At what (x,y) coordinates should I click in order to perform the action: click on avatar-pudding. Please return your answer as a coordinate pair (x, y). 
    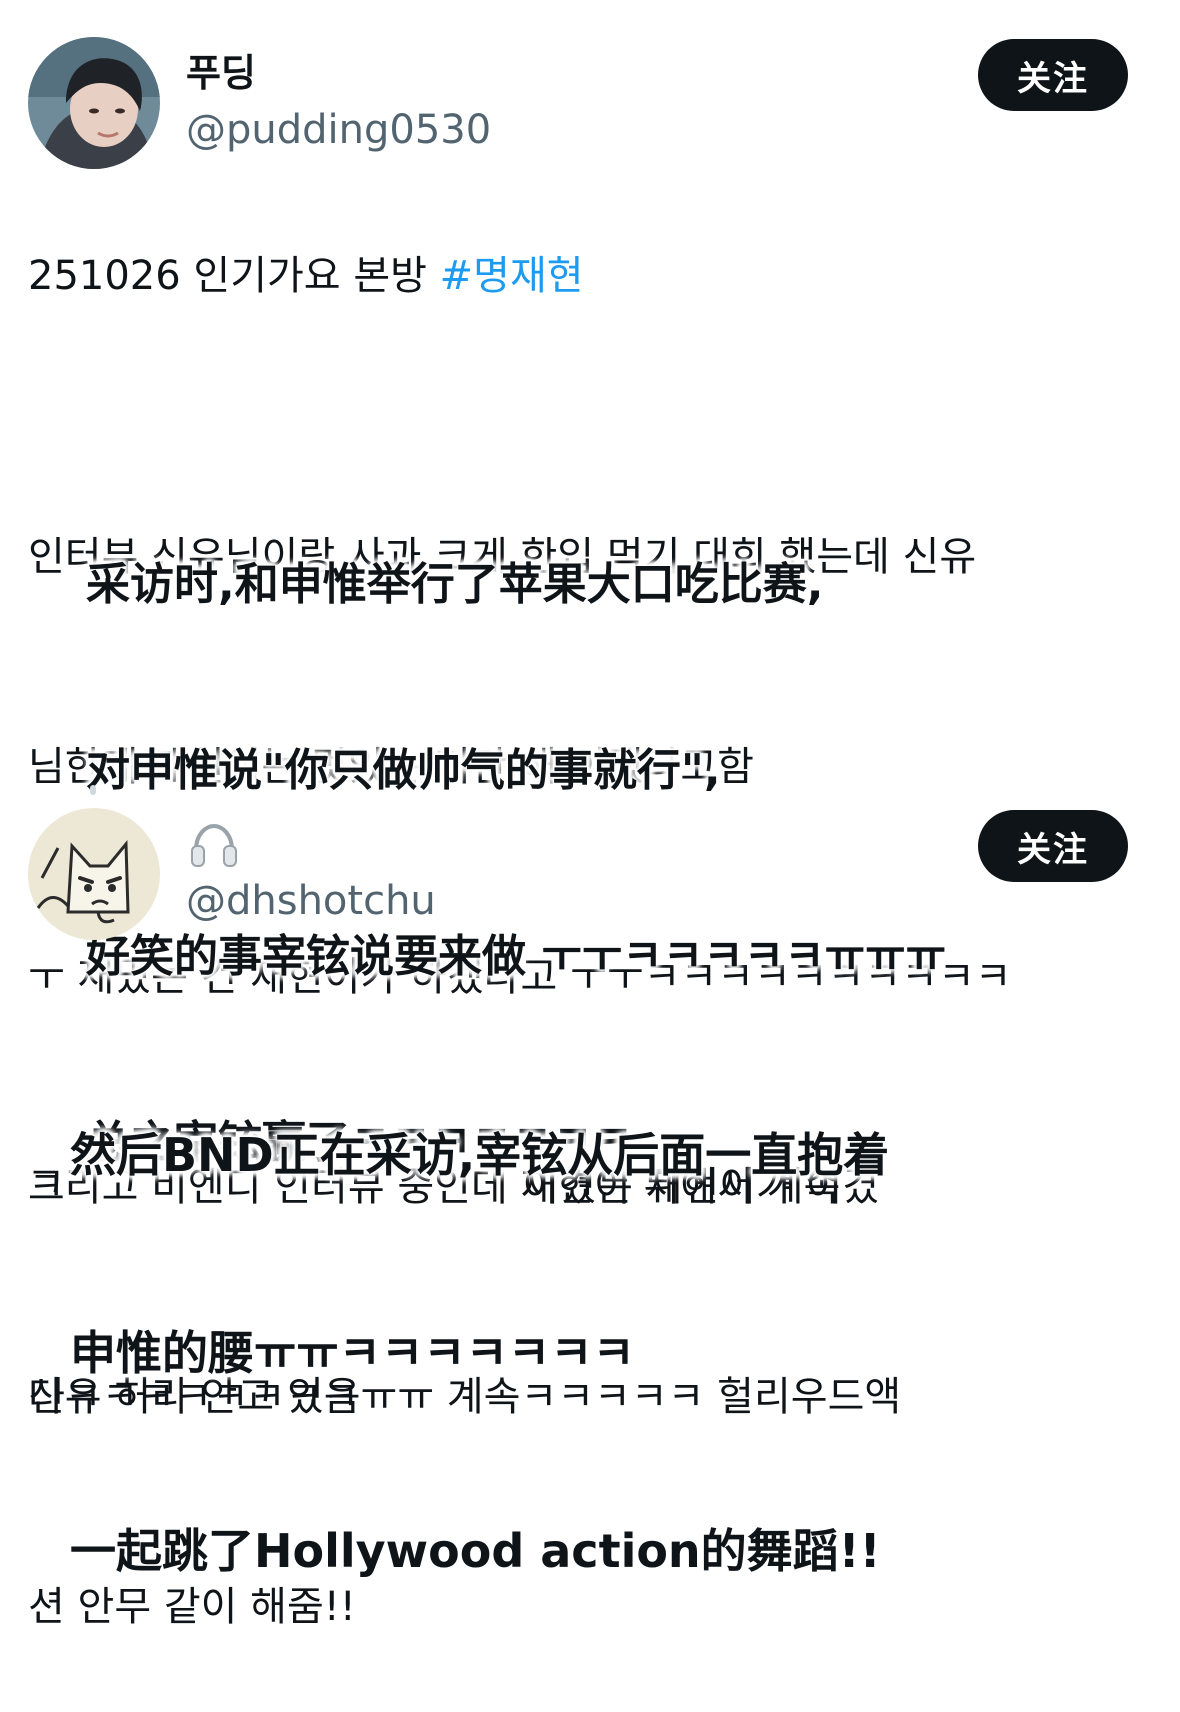
    Looking at the image, I should click on (94, 103).